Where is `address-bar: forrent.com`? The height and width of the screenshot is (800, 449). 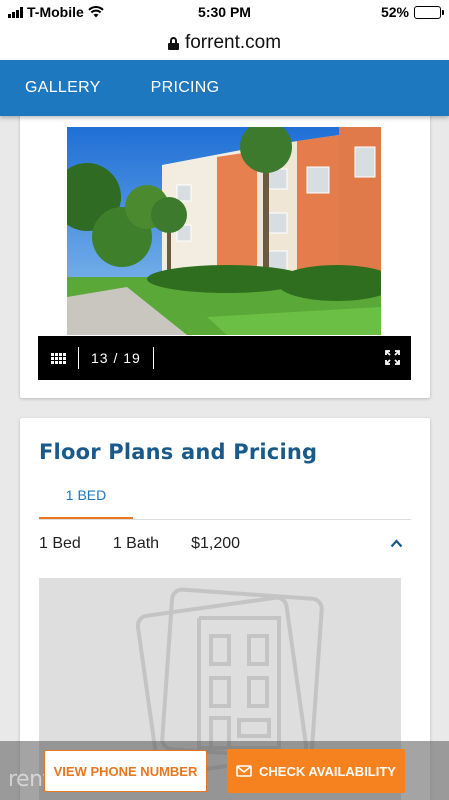 address-bar: forrent.com is located at coordinates (224, 43).